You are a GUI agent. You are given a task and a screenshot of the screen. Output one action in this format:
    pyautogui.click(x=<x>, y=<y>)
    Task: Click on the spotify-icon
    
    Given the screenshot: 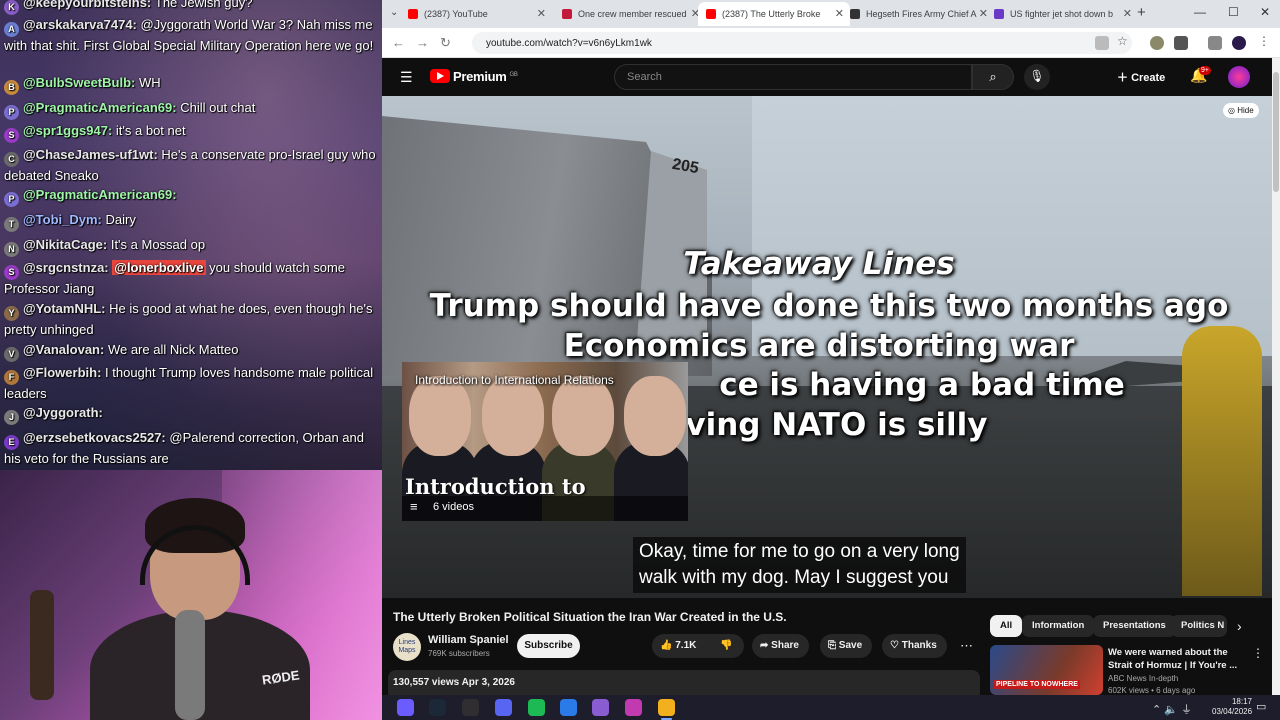 What is the action you would take?
    pyautogui.click(x=536, y=707)
    